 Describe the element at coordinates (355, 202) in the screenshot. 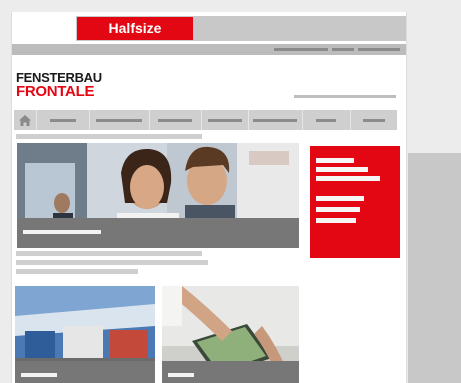

I see `red-teaser-box` at that location.